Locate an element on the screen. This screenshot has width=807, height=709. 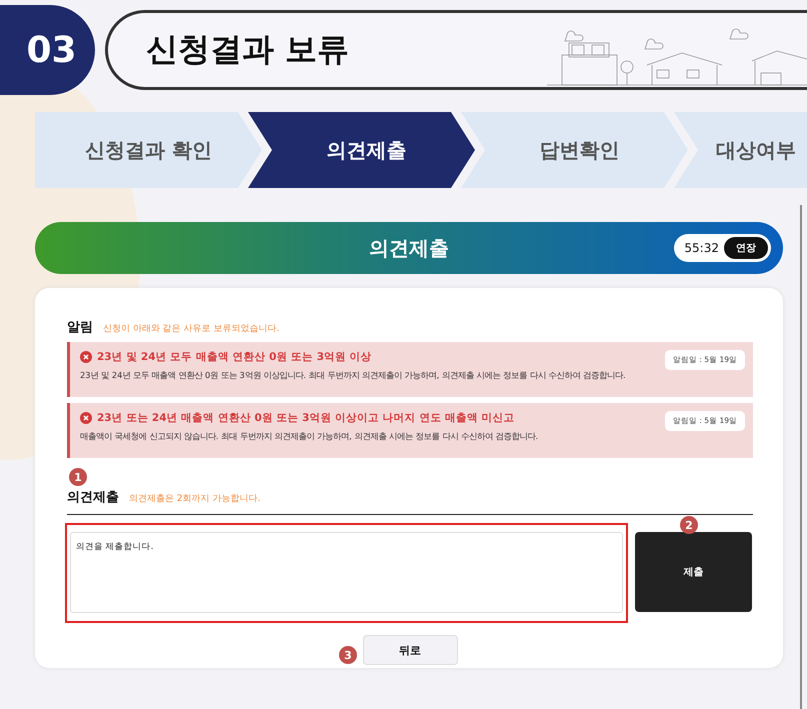
alert-title: 23년 또는 24년 매출액 연환산 0원 또는 3억원 이상이고 나머지 연도 매출액 미신고 is located at coordinates (306, 418).